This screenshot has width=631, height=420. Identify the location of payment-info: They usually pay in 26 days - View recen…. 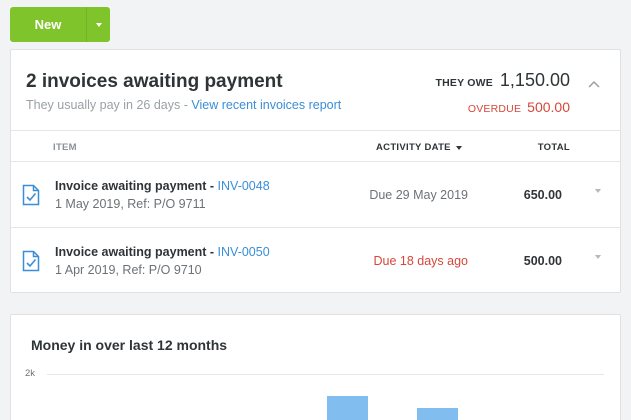
(183, 105).